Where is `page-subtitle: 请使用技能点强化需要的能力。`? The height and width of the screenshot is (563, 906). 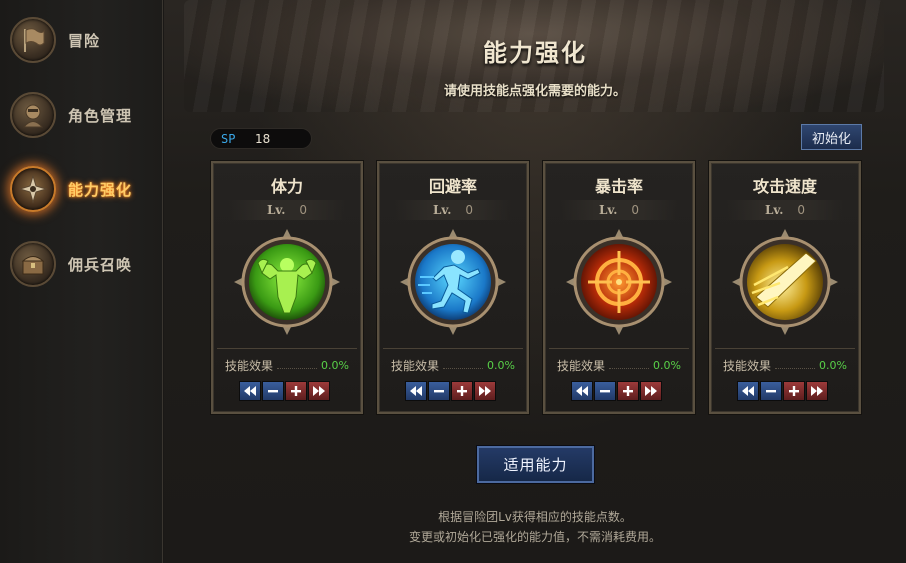 page-subtitle: 请使用技能点强化需要的能力。 is located at coordinates (534, 91).